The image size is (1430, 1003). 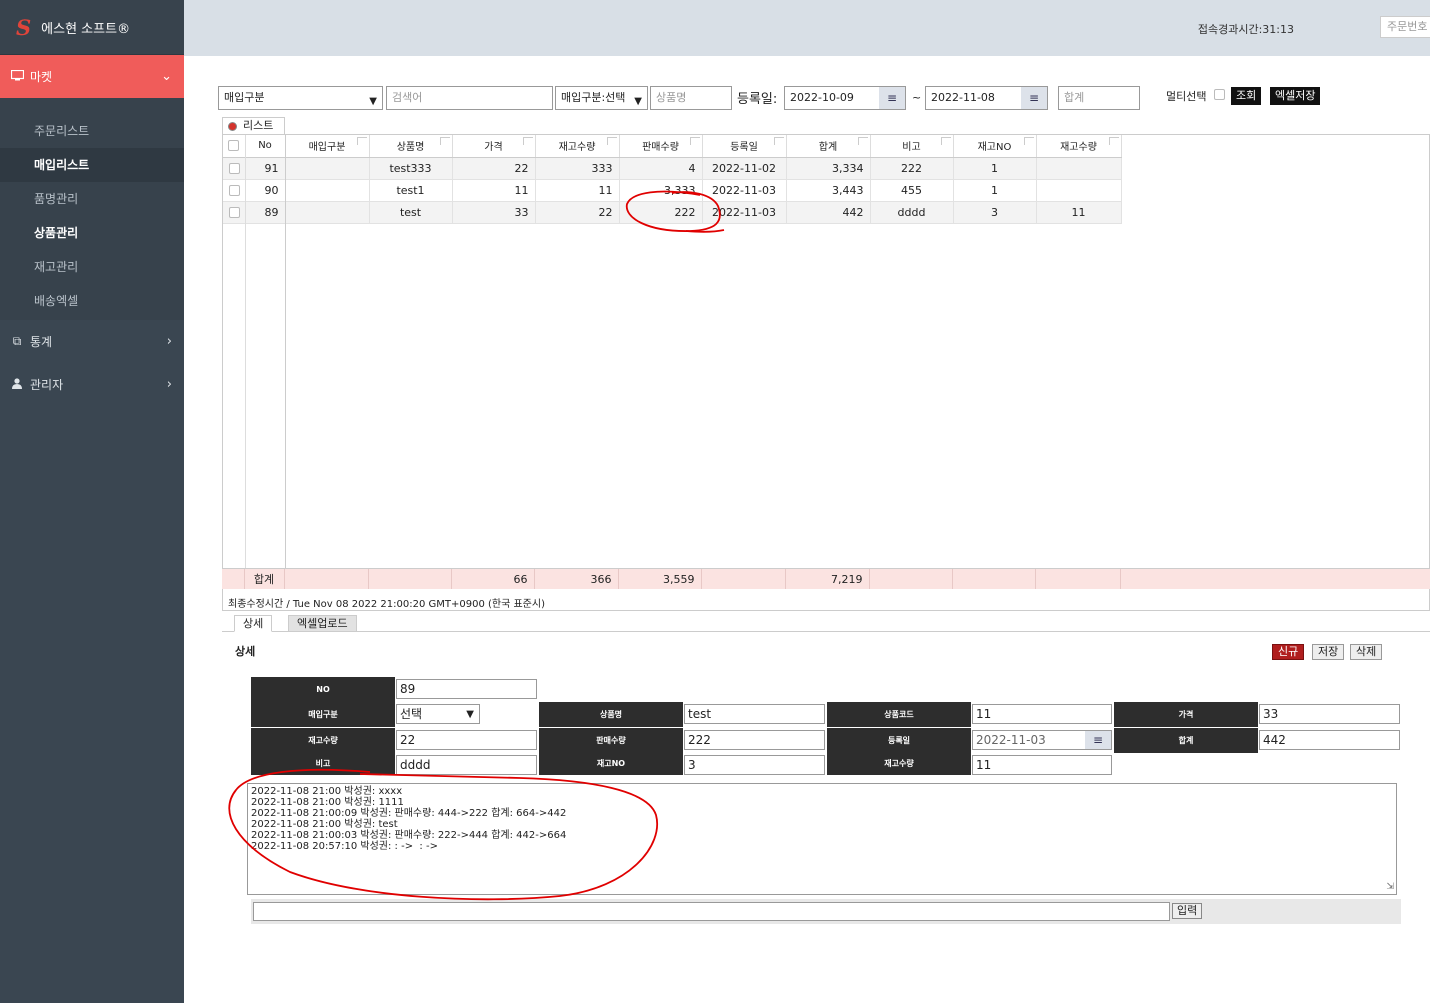 What do you see at coordinates (995, 146) in the screenshot?
I see `col-stock-no: 재고NO` at bounding box center [995, 146].